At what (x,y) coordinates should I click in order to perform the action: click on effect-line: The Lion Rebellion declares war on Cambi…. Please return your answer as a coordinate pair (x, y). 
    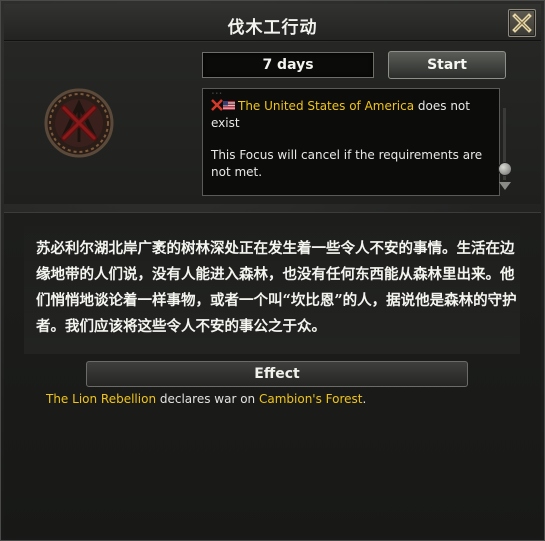
    Looking at the image, I should click on (206, 399).